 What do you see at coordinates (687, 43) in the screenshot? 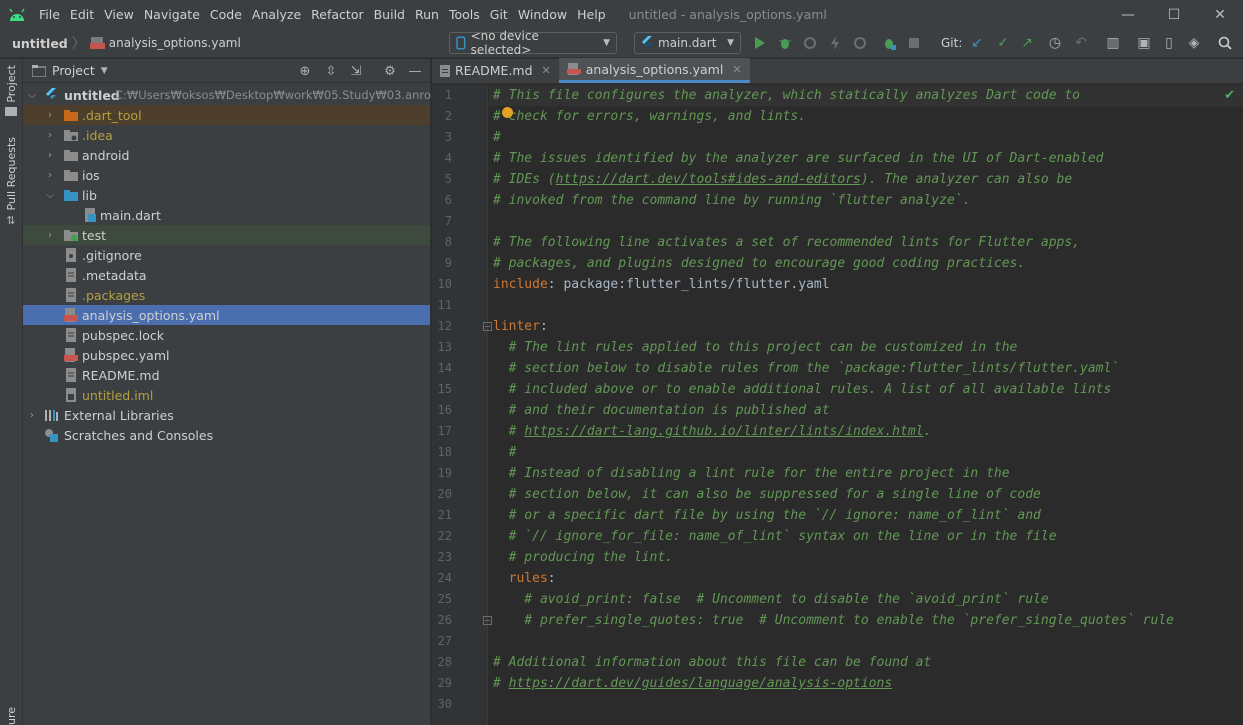
I see `run-config-selector: main.dart ▼` at bounding box center [687, 43].